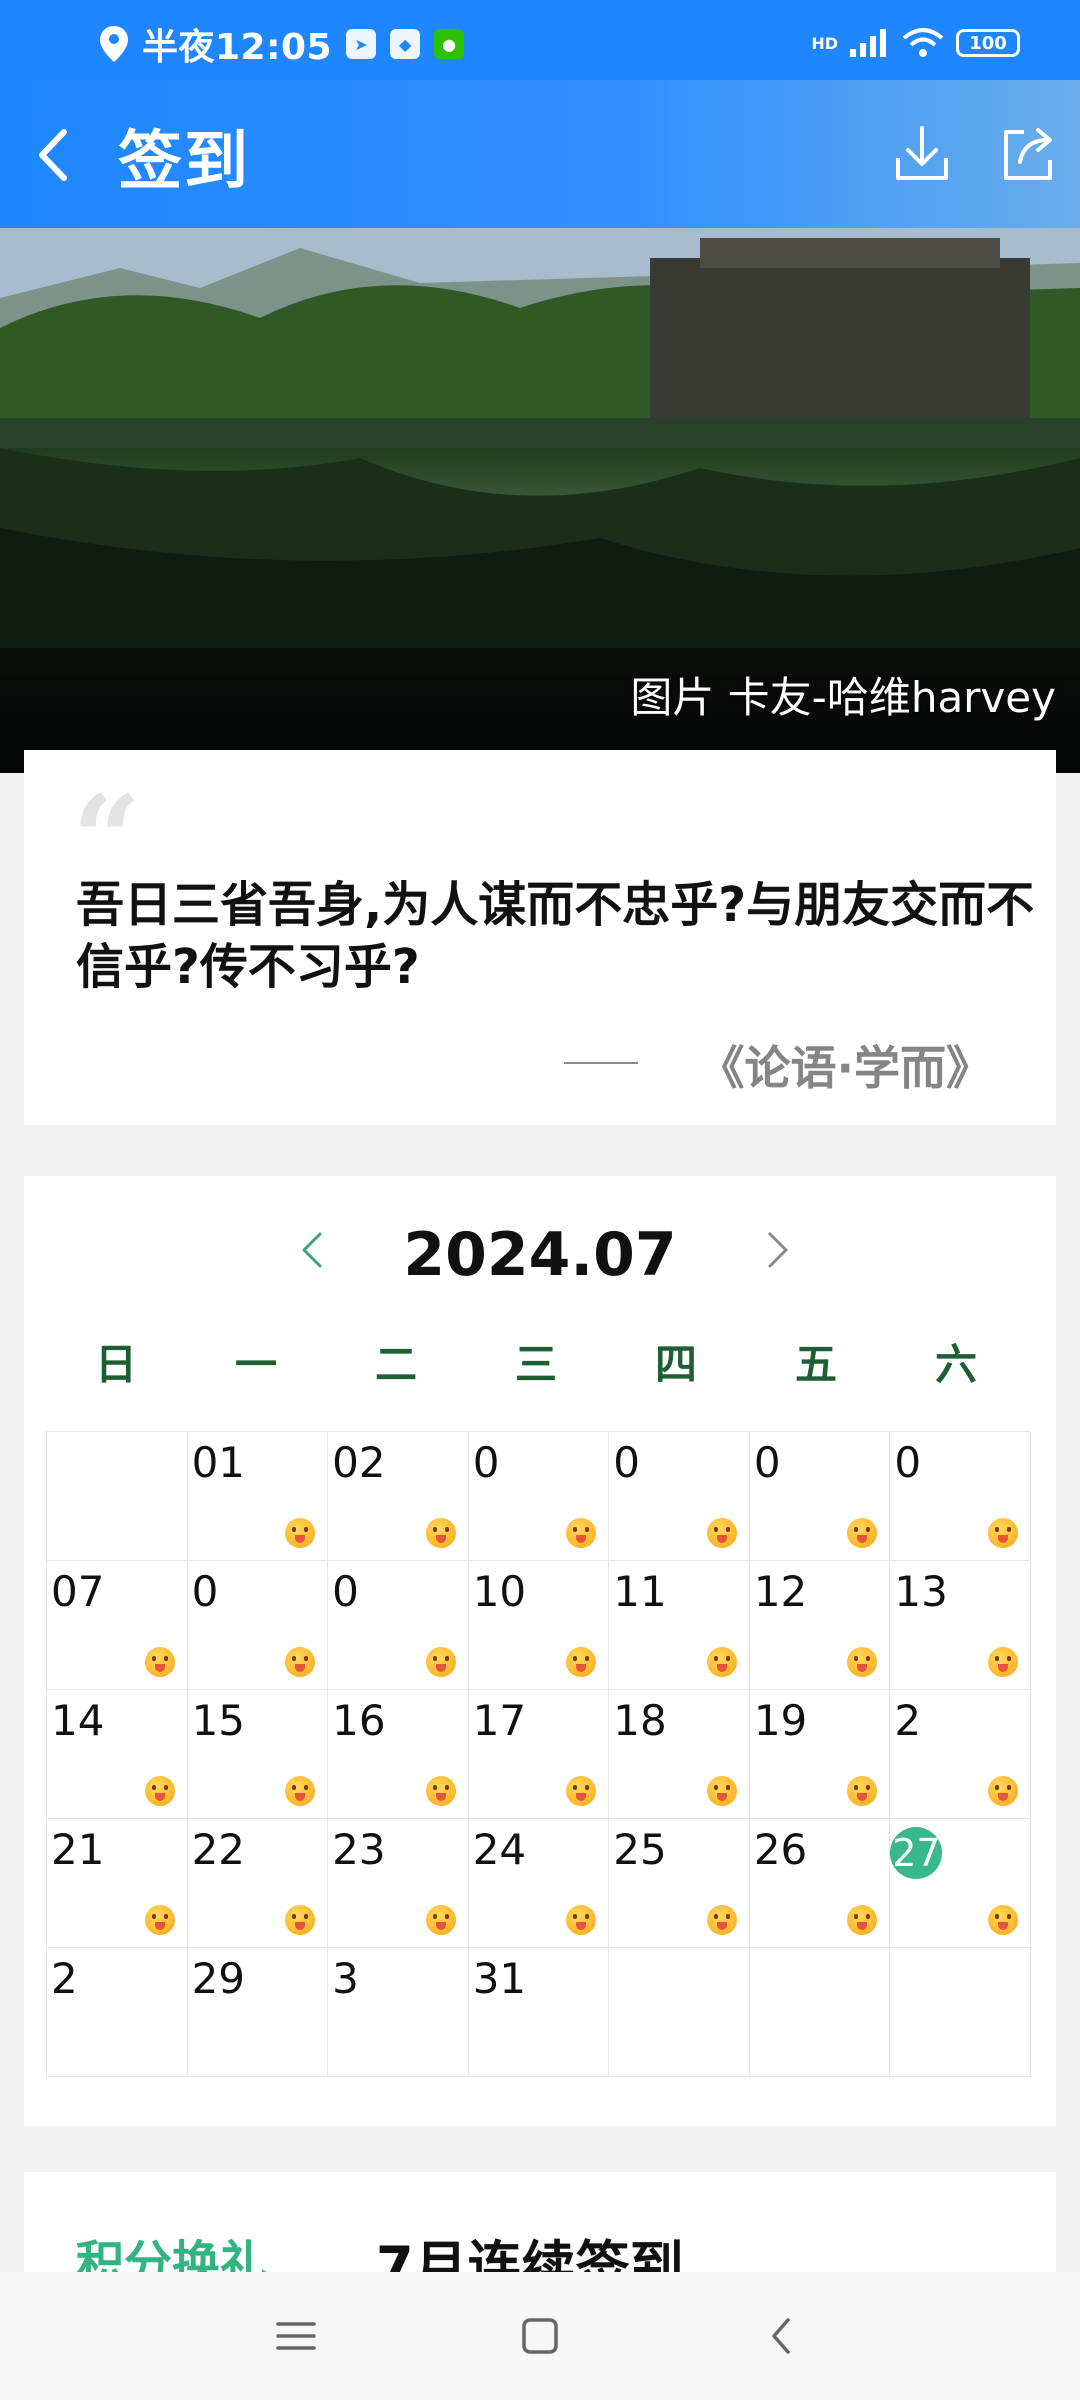  I want to click on calendar-day-cell: 18, so click(679, 1754).